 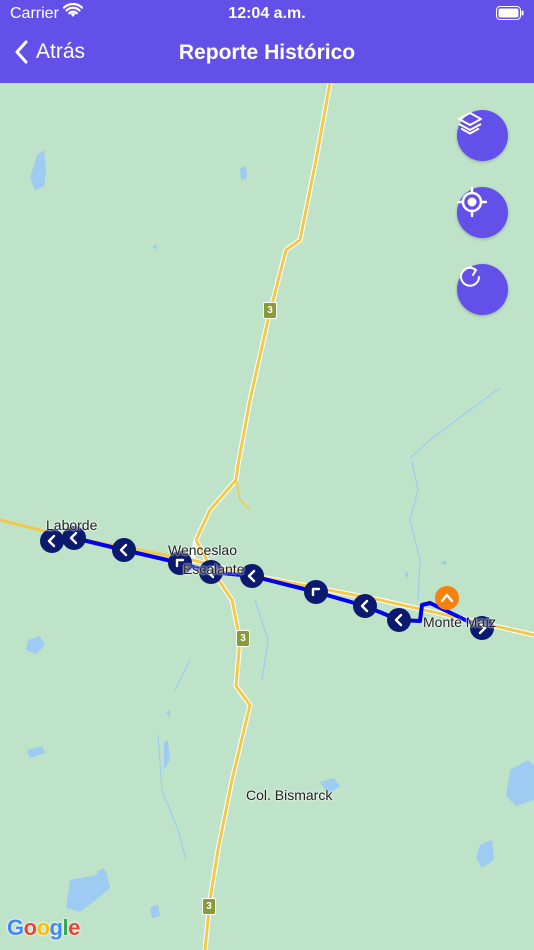 I want to click on refresh-button, so click(x=482, y=289).